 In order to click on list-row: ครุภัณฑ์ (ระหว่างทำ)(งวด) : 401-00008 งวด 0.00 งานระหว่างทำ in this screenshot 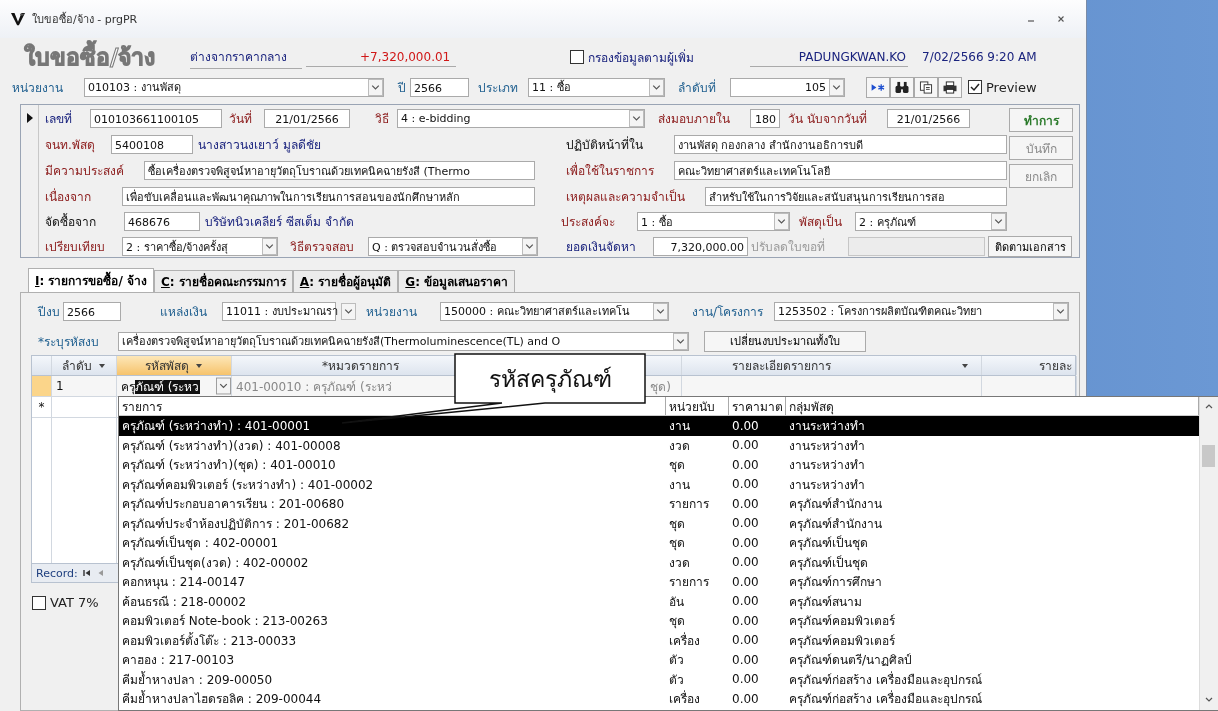, I will do `click(659, 445)`.